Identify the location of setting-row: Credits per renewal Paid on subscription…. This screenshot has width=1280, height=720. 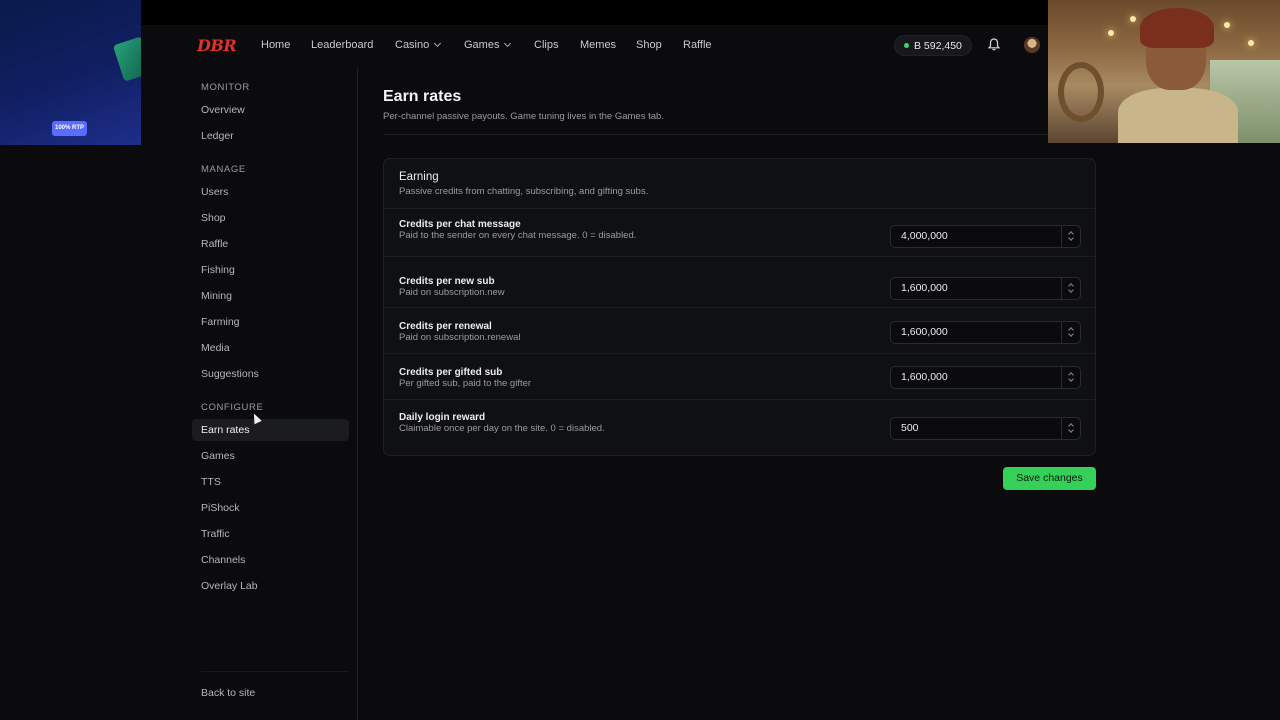
(739, 330).